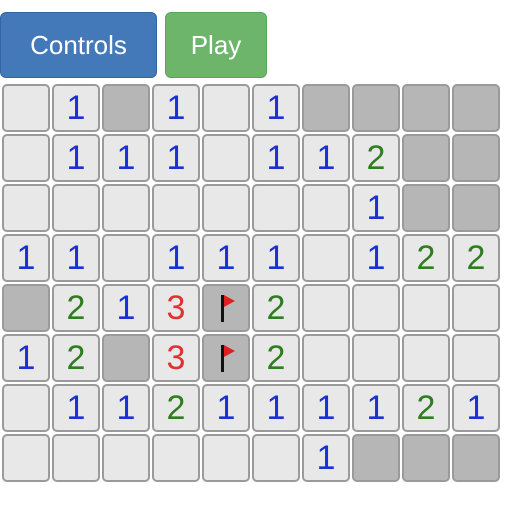  I want to click on controls-button: Controls, so click(78, 45).